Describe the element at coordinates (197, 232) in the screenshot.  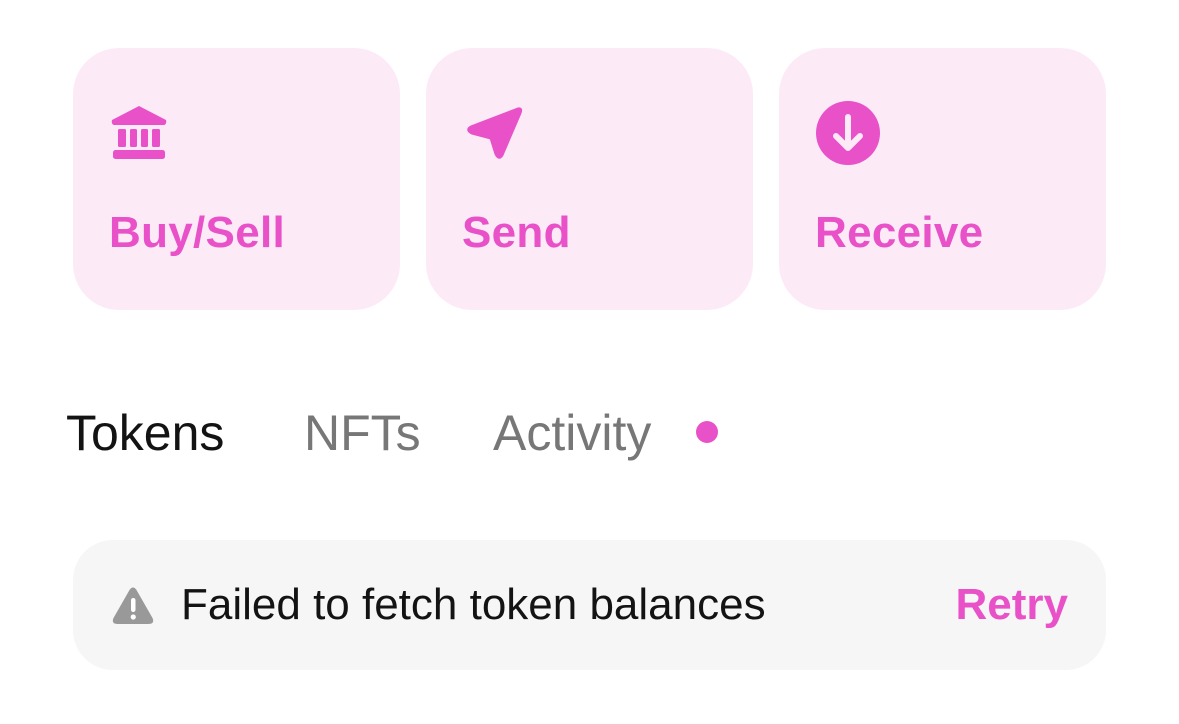
I see `buy-sell-label: Buy/Sell` at that location.